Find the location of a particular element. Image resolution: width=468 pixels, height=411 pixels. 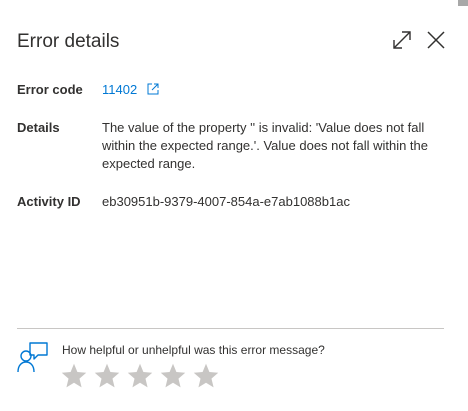

activity-id-value: eb30951b-9379-4007-854a-e7ab1088b1ac is located at coordinates (226, 201).